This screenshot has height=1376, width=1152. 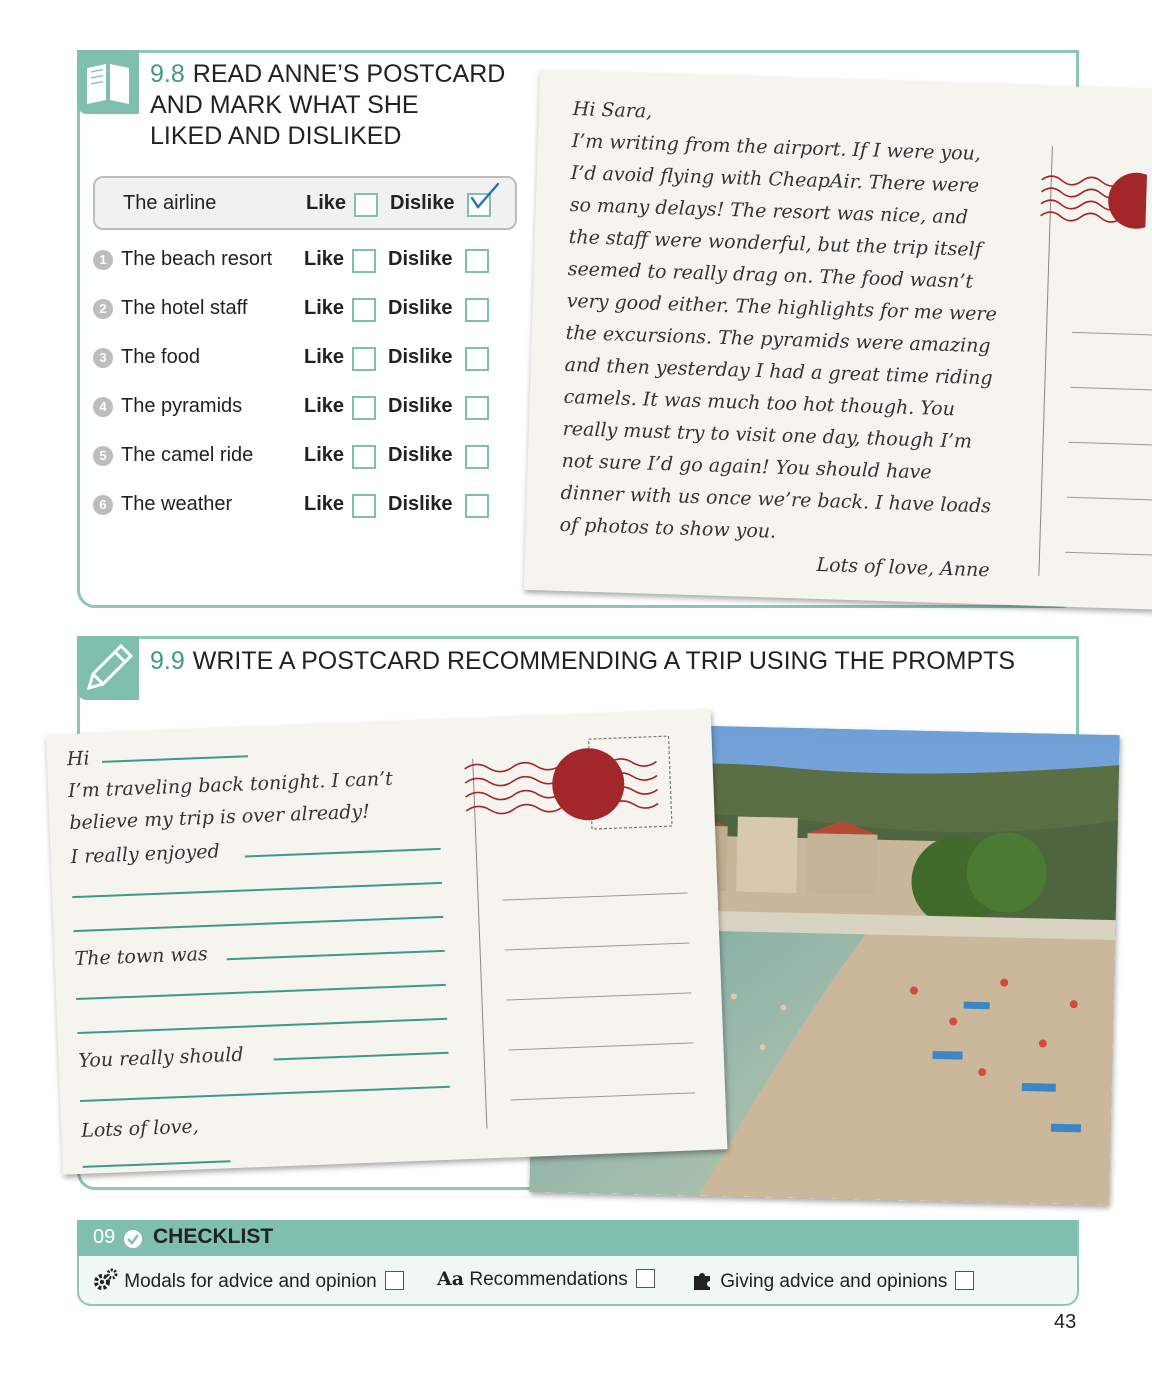 I want to click on aa-icon: Aa, so click(x=451, y=1279).